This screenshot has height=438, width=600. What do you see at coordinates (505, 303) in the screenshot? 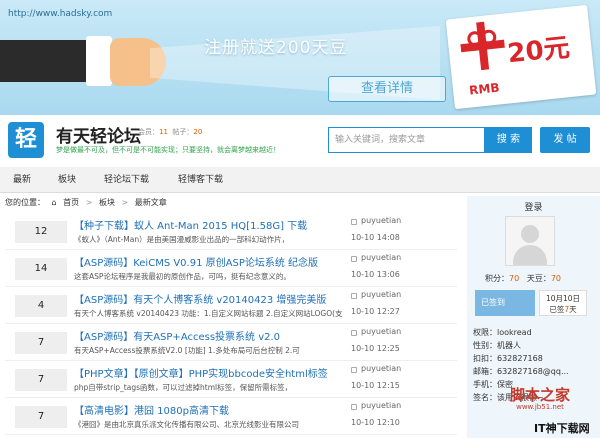
I see `signed-in-button: 已签到` at bounding box center [505, 303].